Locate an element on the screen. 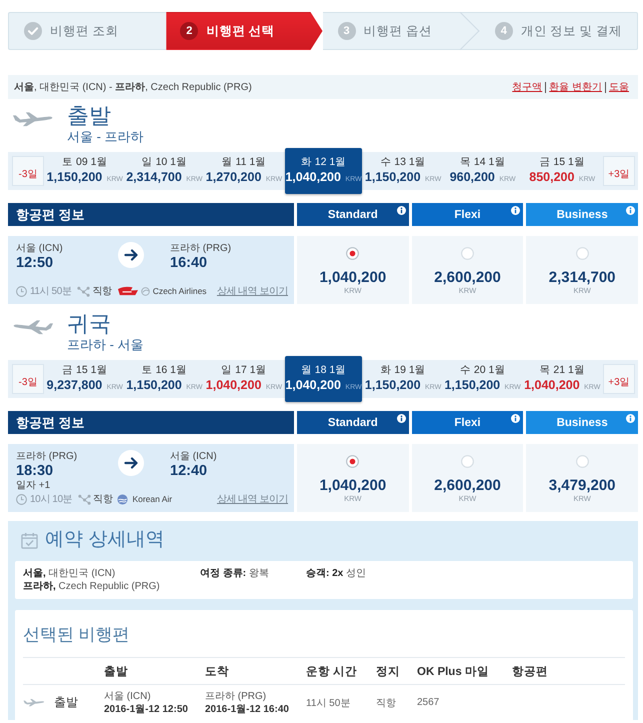  date-label: 월 18 1월 is located at coordinates (323, 370).